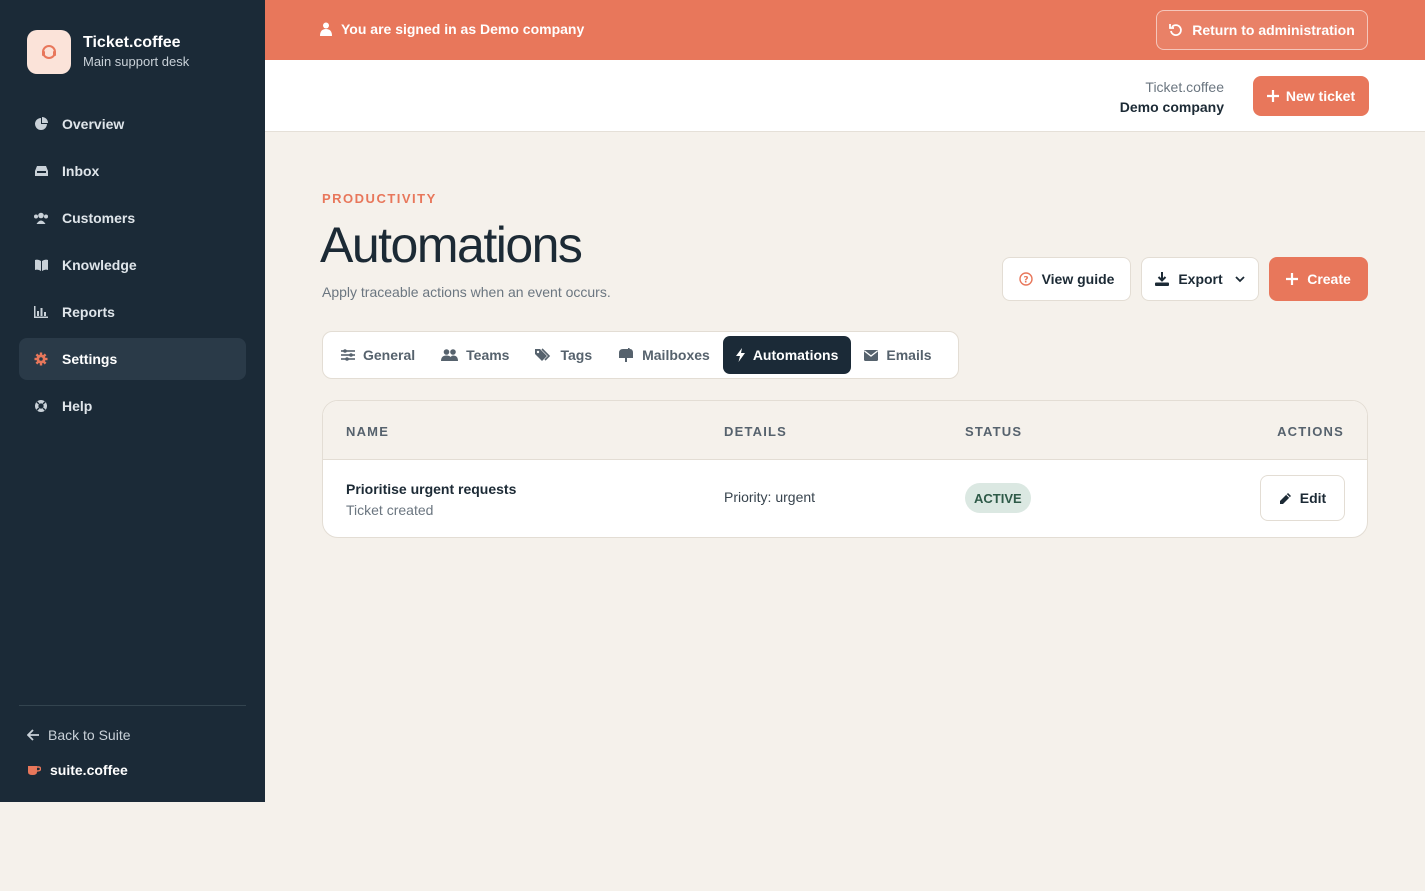  I want to click on column-header-actions: ACTIONS, so click(1310, 431).